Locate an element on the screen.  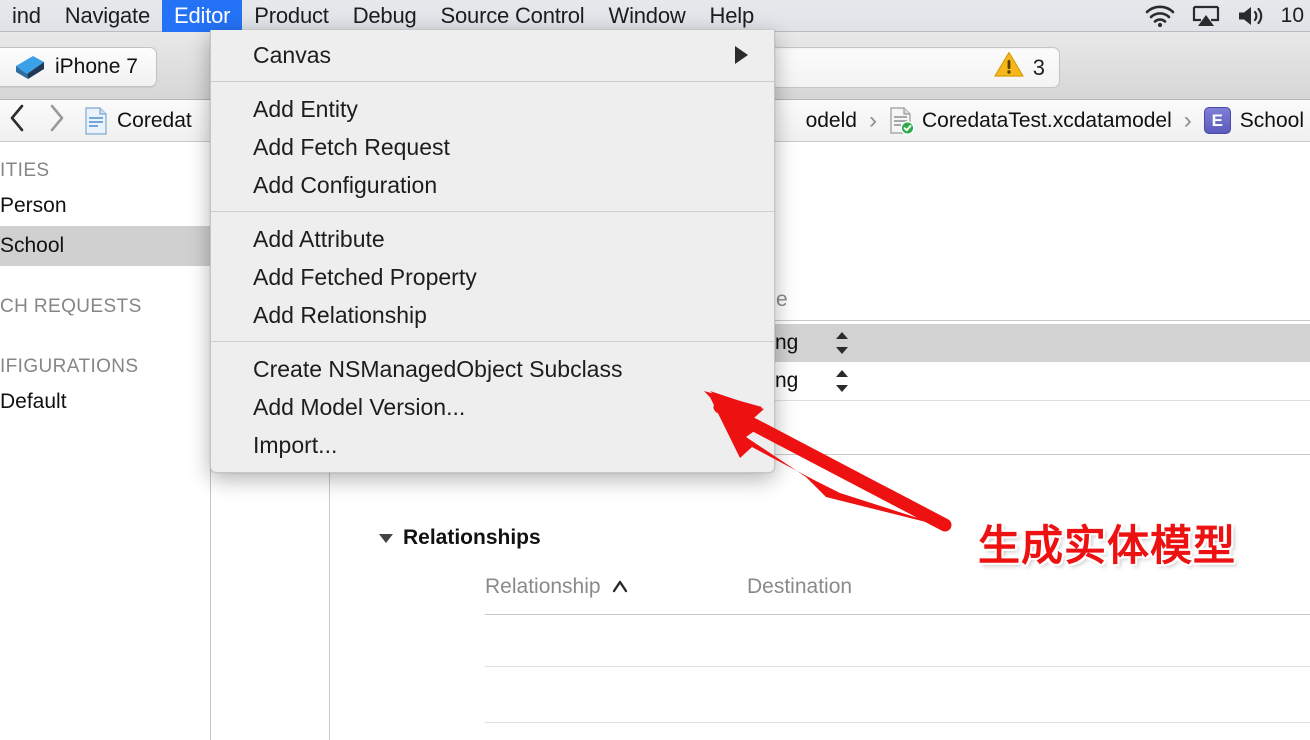
xcdatamodel-checked-icon is located at coordinates (902, 120).